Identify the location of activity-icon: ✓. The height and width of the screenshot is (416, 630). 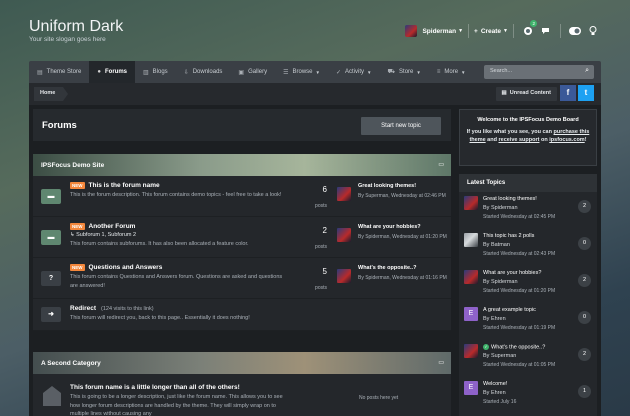
(338, 72).